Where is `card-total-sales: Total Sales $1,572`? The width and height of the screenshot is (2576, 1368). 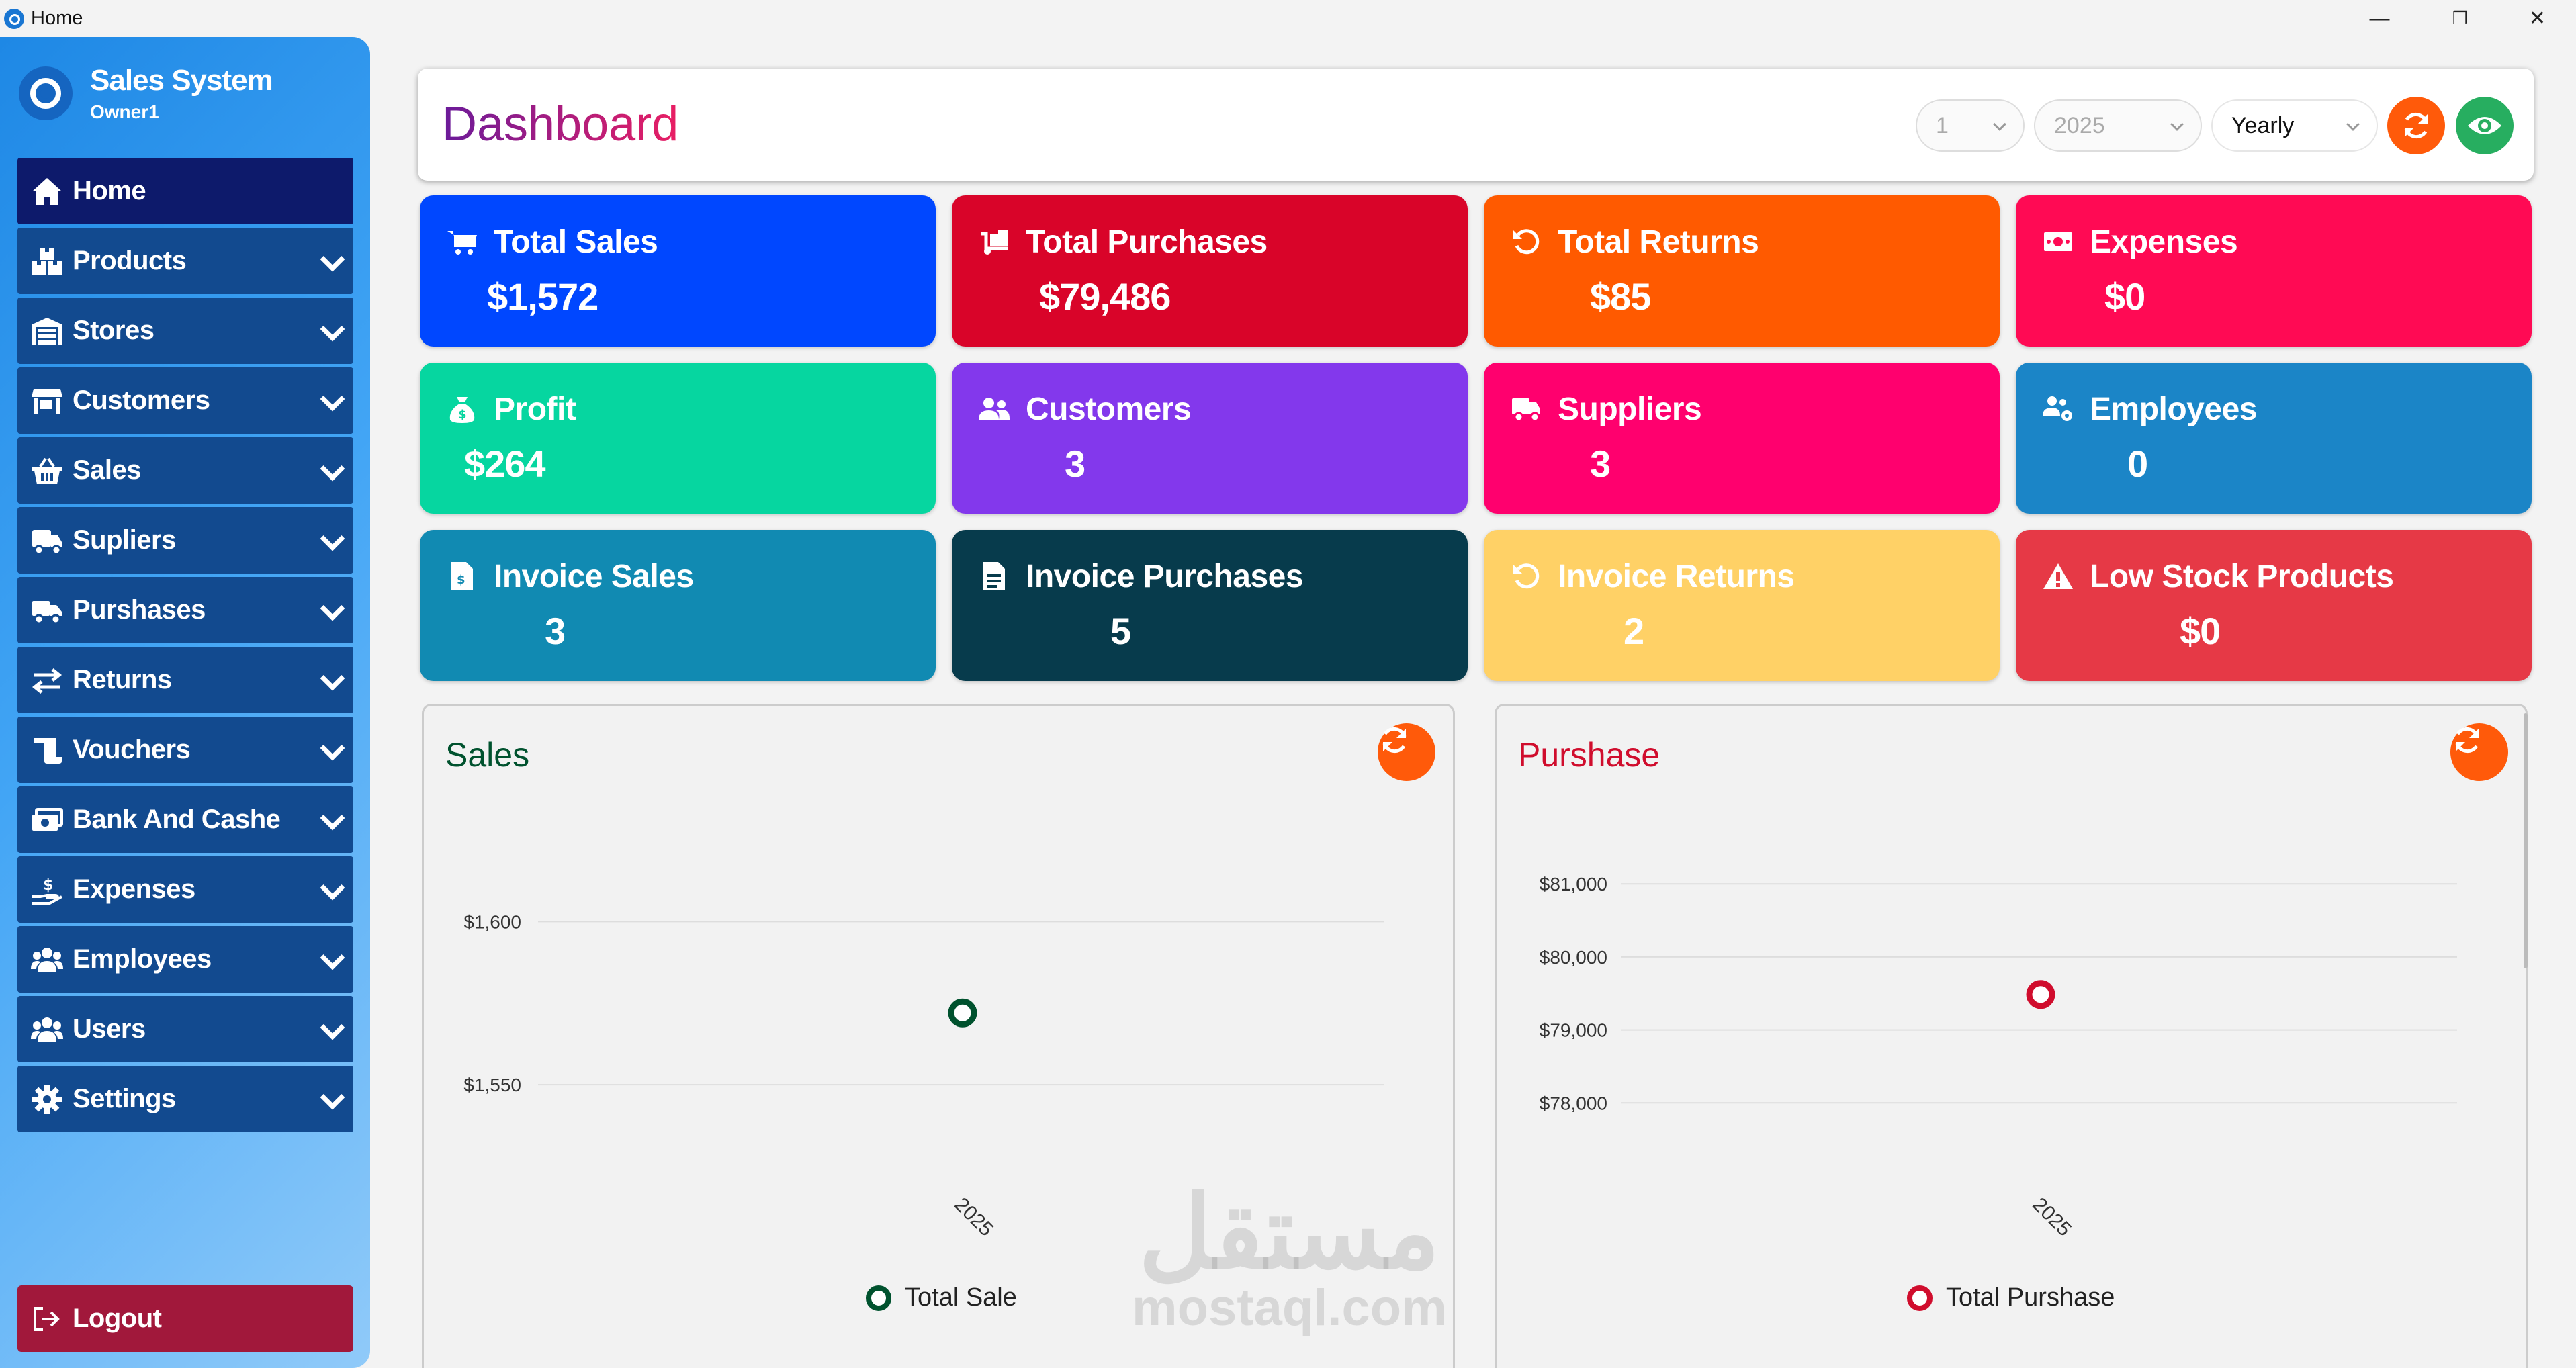 card-total-sales: Total Sales $1,572 is located at coordinates (678, 271).